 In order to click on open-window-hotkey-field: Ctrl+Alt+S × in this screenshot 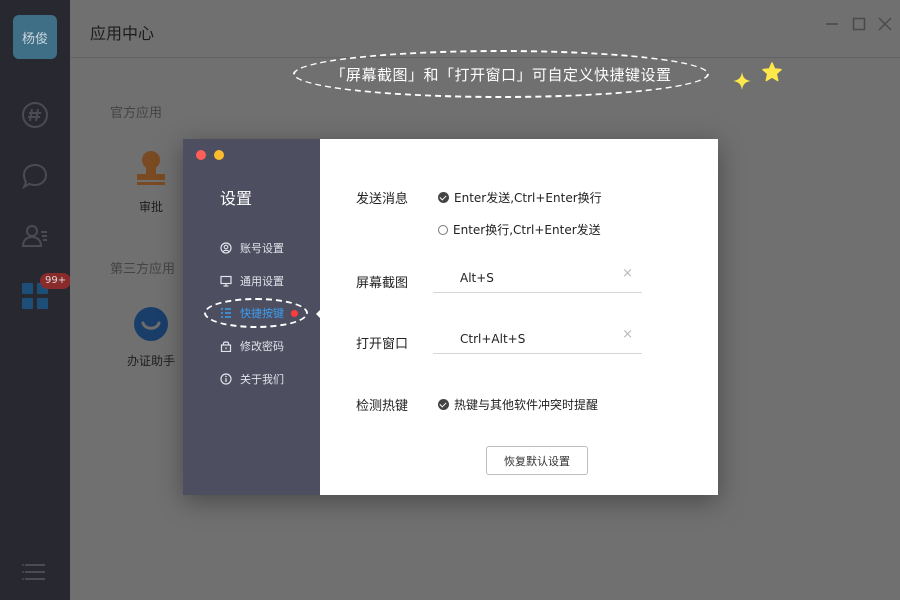, I will do `click(537, 339)`.